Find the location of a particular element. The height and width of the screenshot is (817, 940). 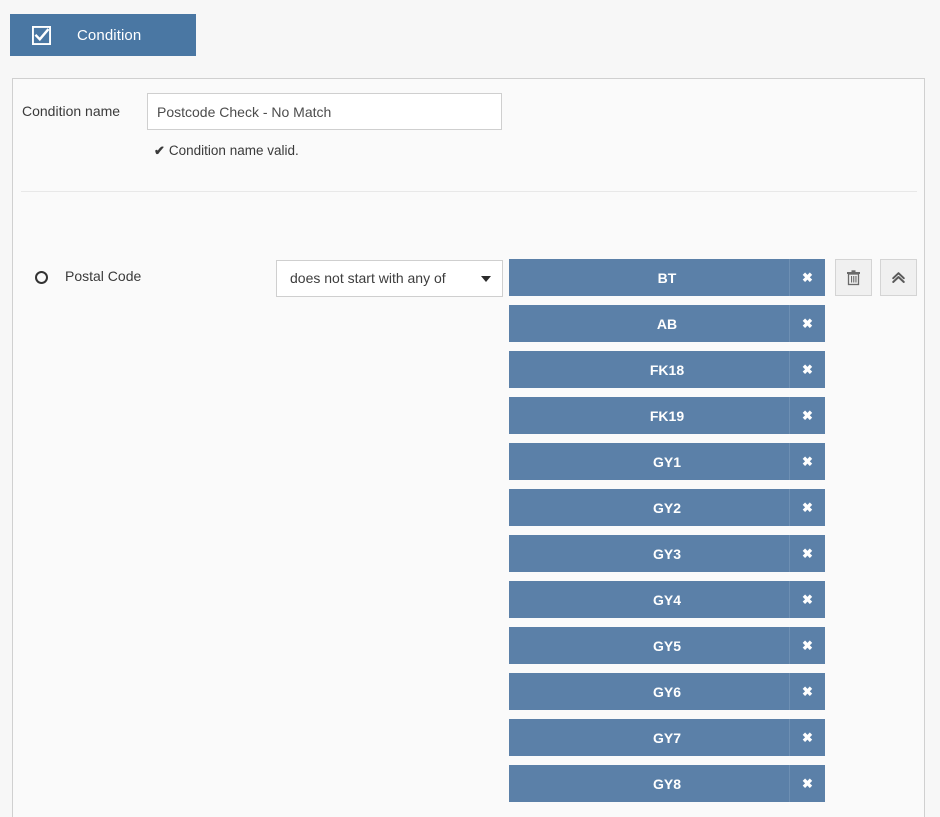

tag-item-label: GY2 is located at coordinates (666, 507).